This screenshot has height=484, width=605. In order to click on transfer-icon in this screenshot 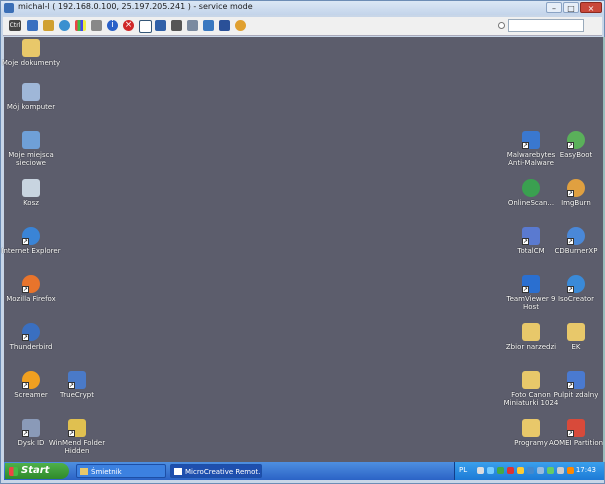, I will do `click(48, 25)`.